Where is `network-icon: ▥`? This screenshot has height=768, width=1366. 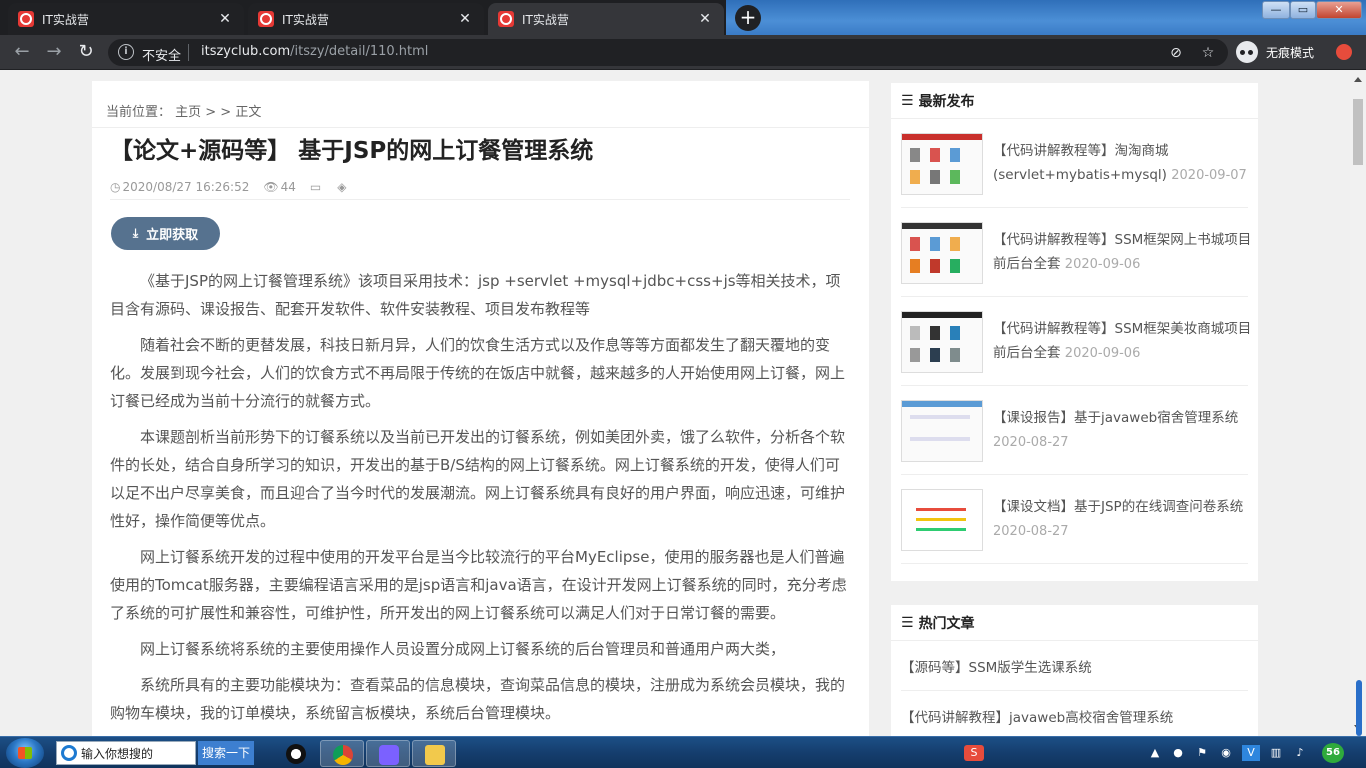 network-icon: ▥ is located at coordinates (1276, 753).